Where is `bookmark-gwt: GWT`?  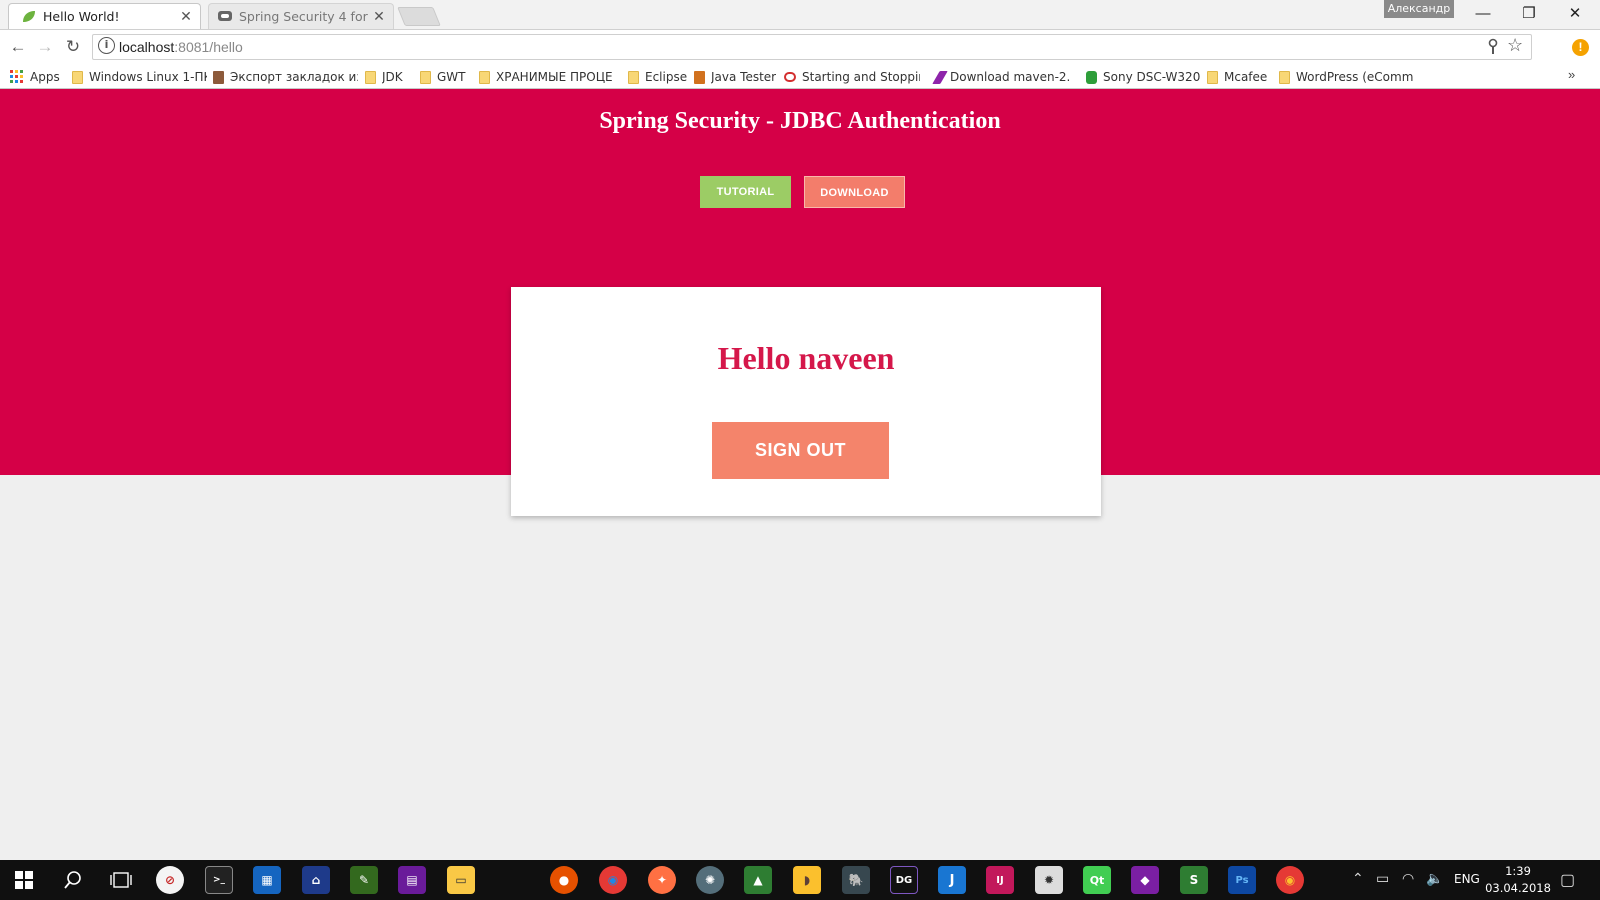
bookmark-gwt: GWT is located at coordinates (443, 77).